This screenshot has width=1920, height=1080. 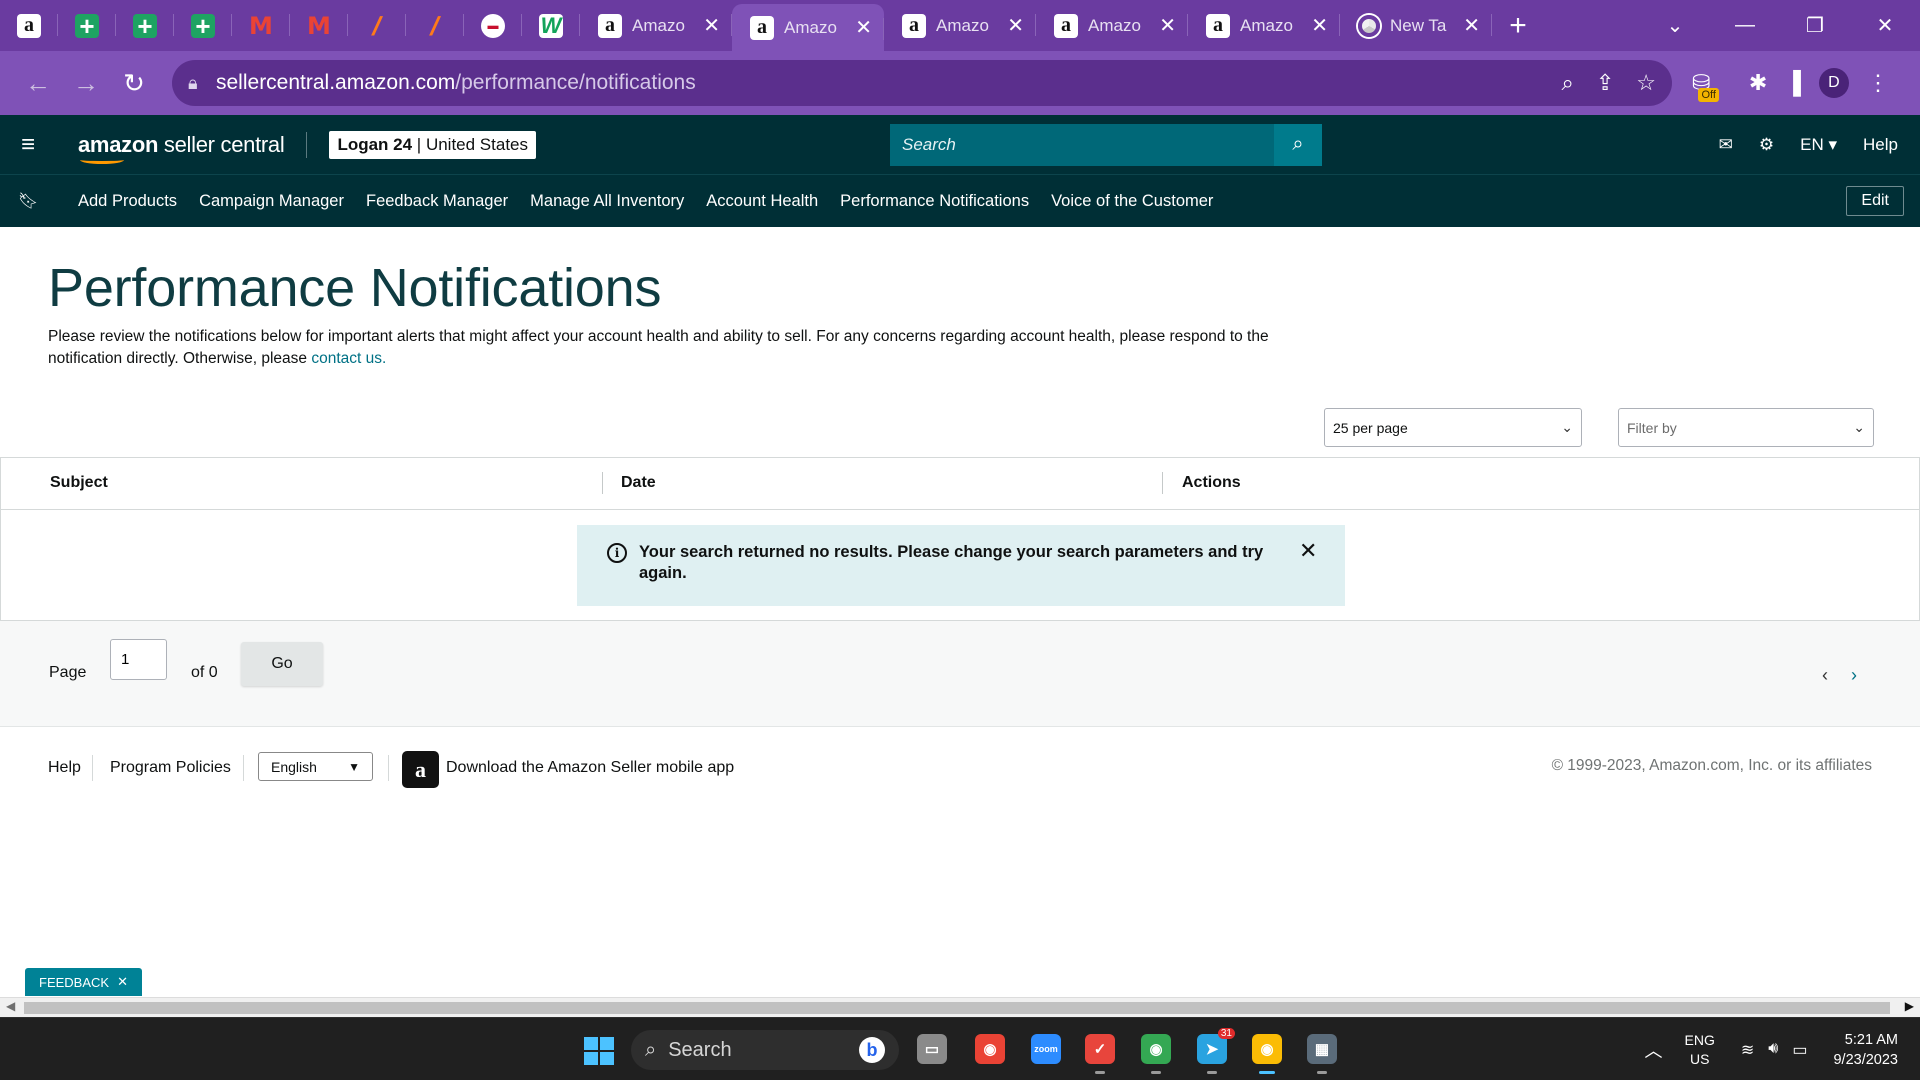 What do you see at coordinates (64, 768) in the screenshot?
I see `footer-help-link: Help` at bounding box center [64, 768].